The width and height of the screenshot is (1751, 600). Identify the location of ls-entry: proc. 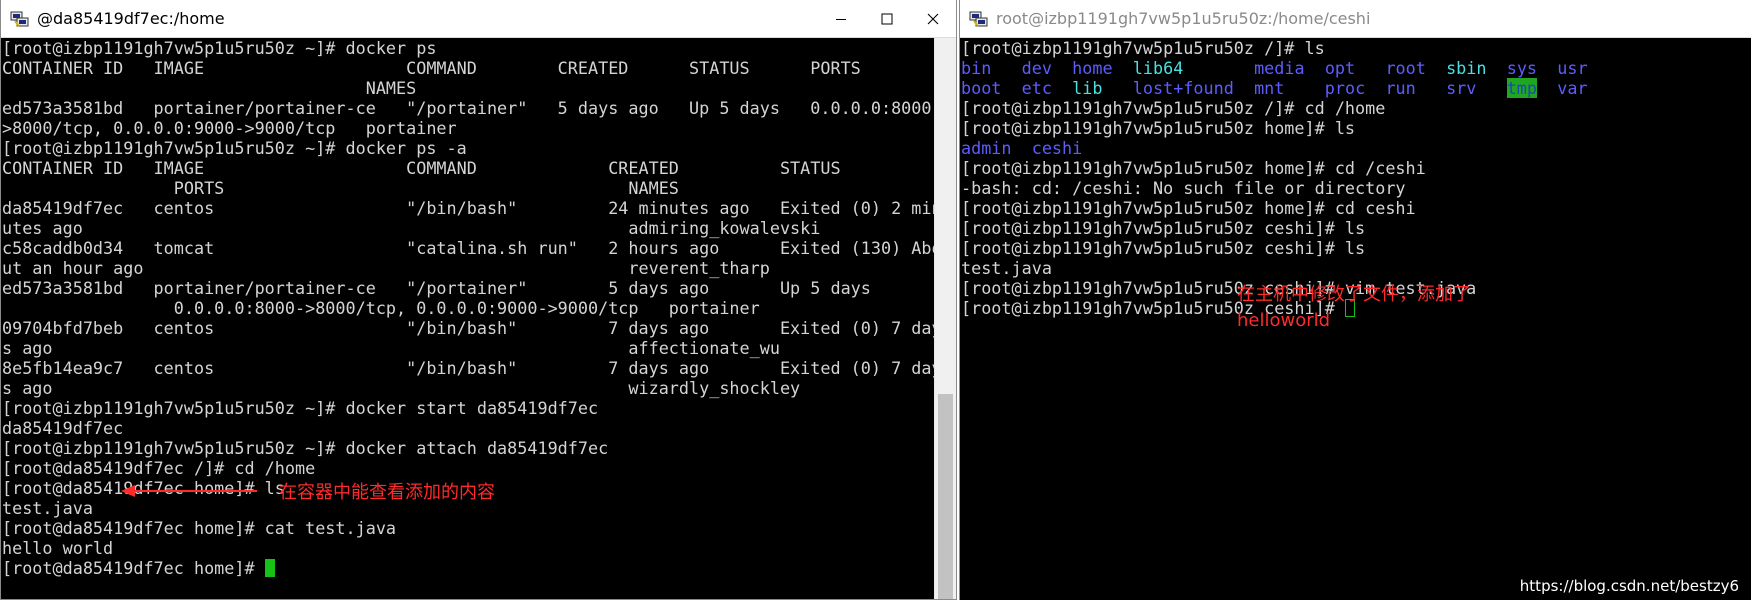
(1345, 88).